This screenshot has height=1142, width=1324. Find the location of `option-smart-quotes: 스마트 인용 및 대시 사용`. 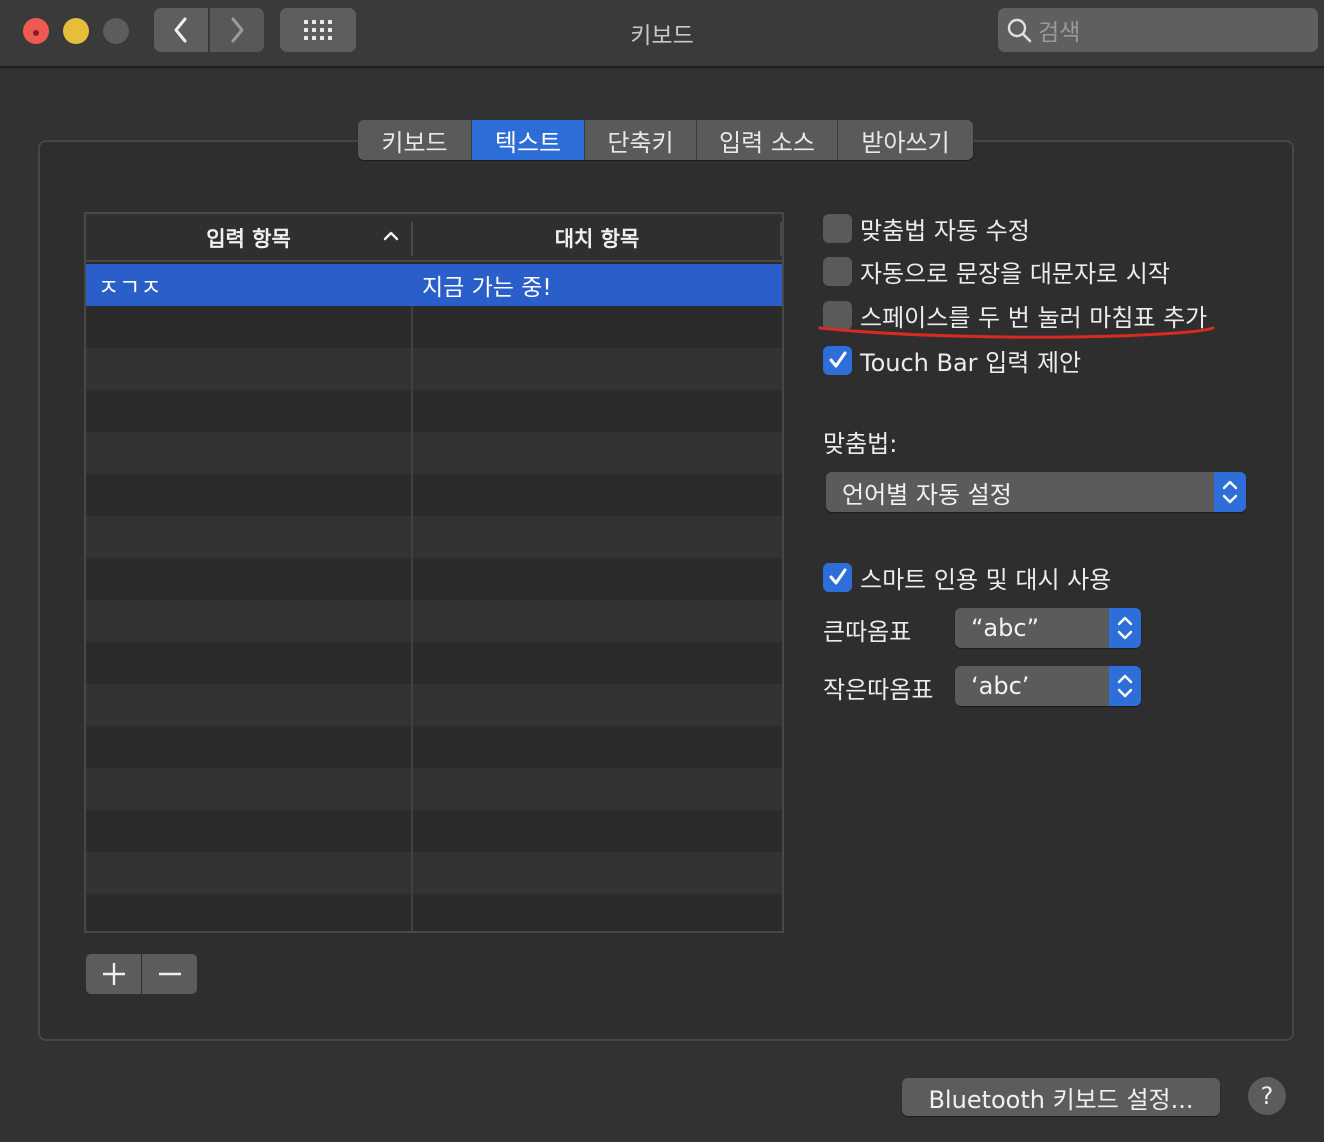

option-smart-quotes: 스마트 인용 및 대시 사용 is located at coordinates (967, 578).